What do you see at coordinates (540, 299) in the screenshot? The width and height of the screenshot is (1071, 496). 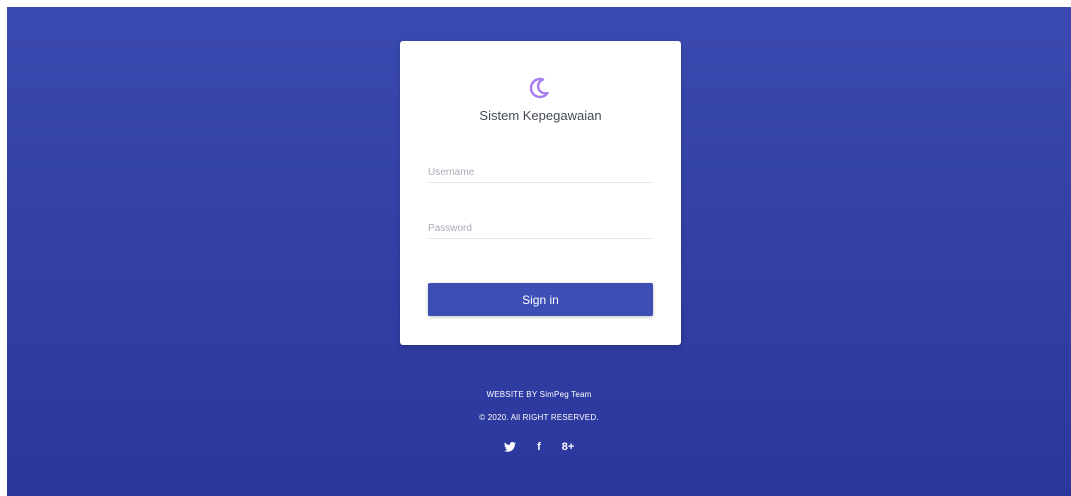 I see `sign-in-button: Sign in` at bounding box center [540, 299].